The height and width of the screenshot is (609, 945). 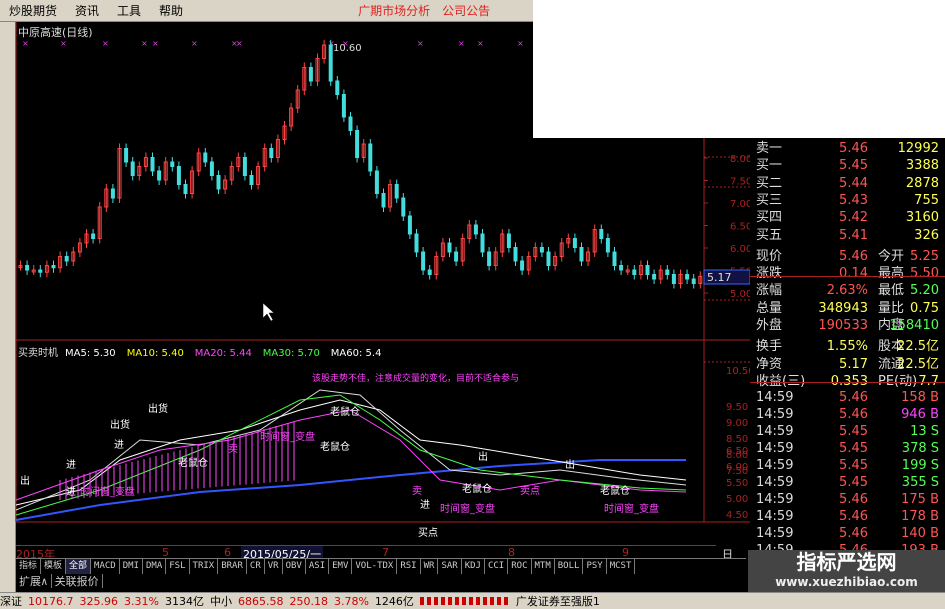 I want to click on warning-text: 该股走势不佳，注意成交量的变化，目前不适合参与, so click(x=415, y=378).